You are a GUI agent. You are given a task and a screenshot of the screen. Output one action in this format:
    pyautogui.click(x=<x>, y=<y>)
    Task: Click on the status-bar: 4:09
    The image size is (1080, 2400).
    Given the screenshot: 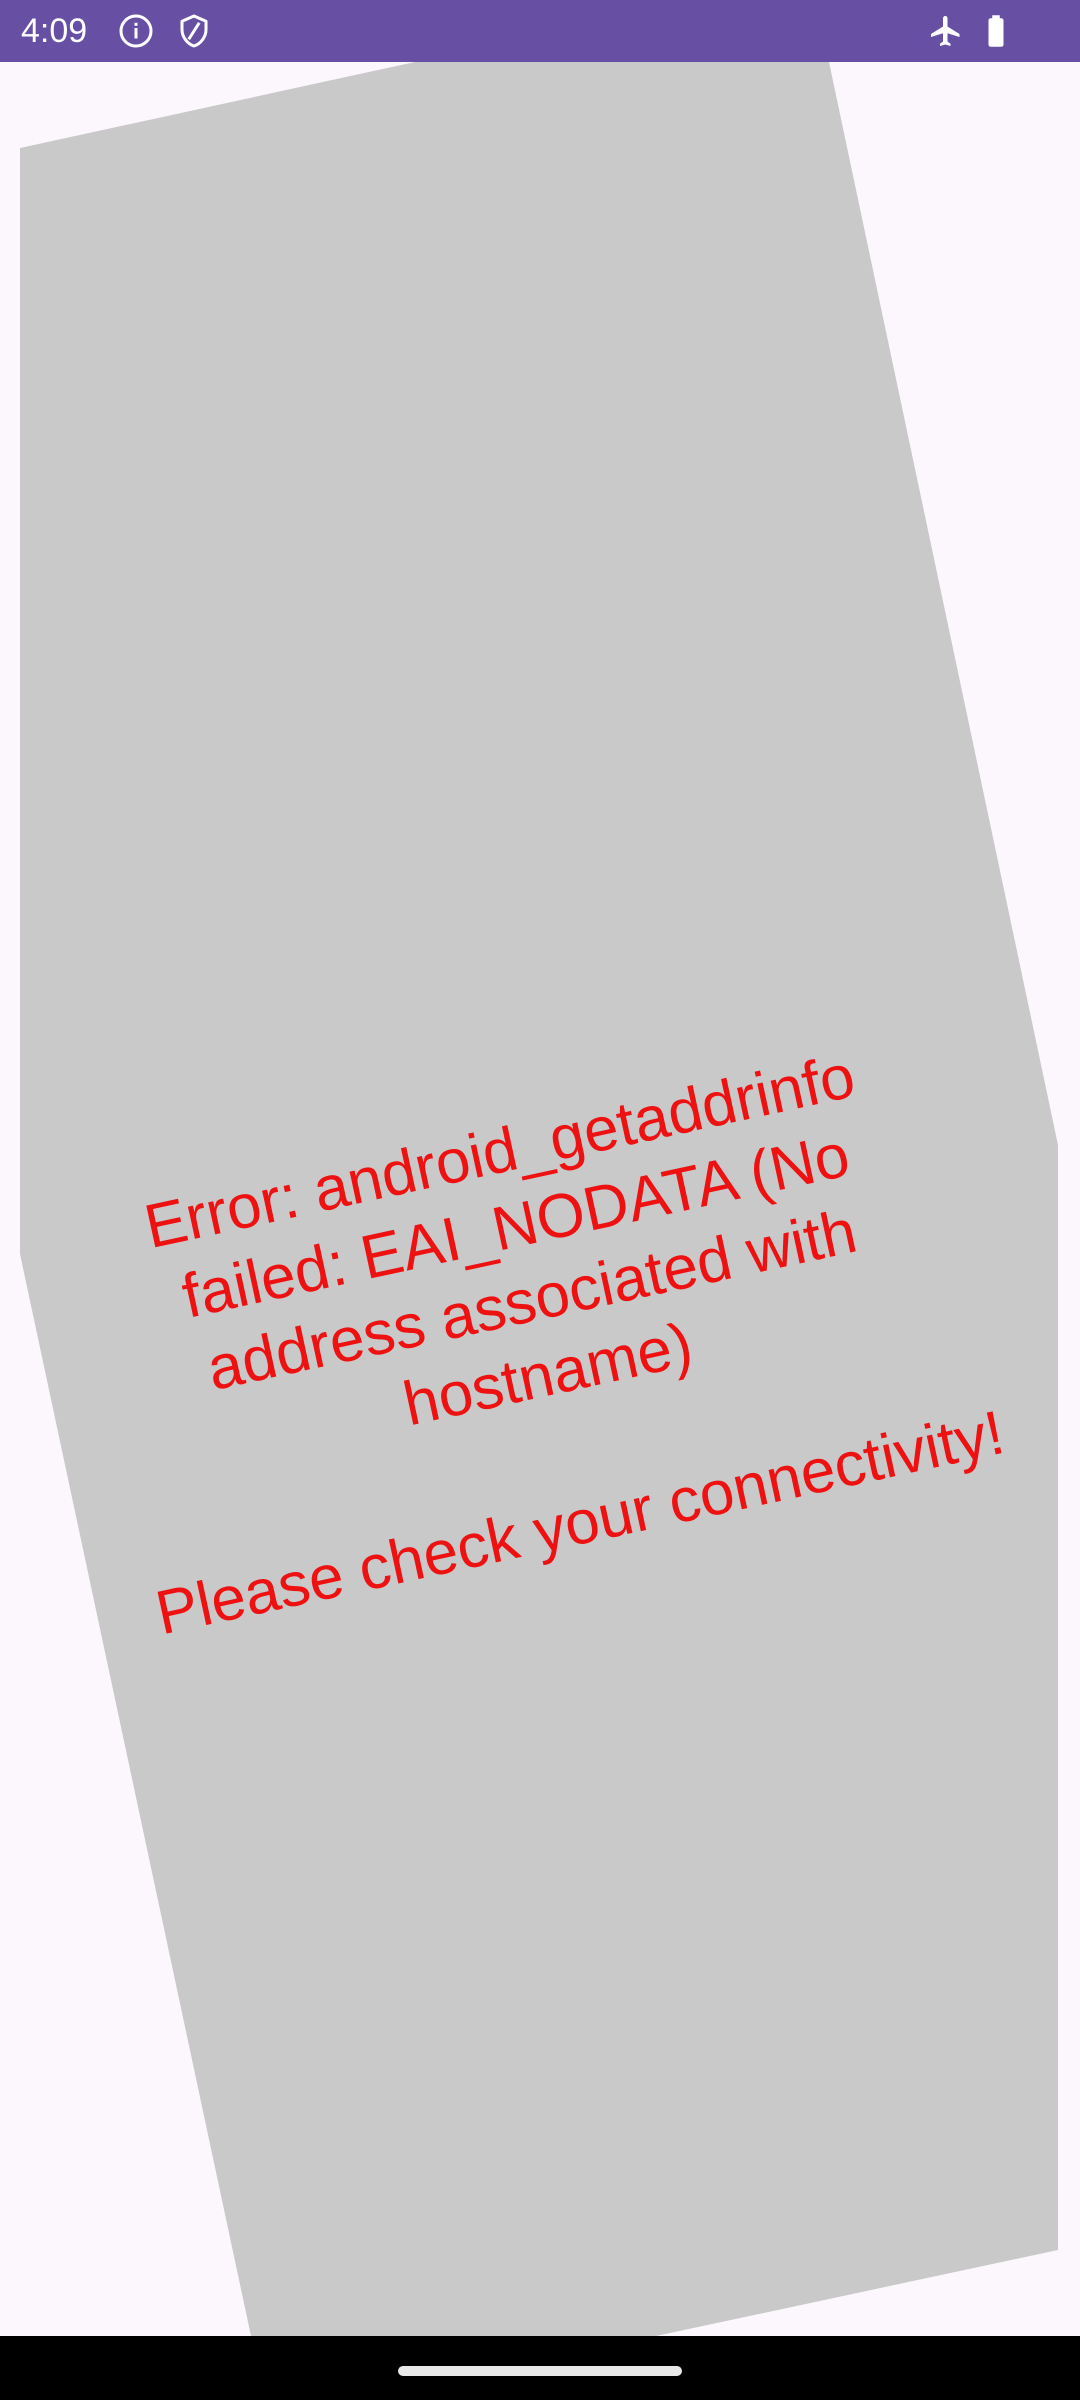 What is the action you would take?
    pyautogui.click(x=540, y=31)
    